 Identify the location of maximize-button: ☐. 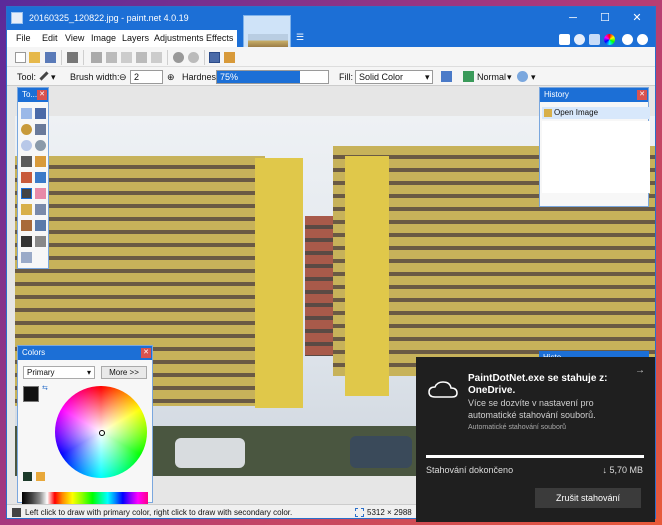
(605, 18).